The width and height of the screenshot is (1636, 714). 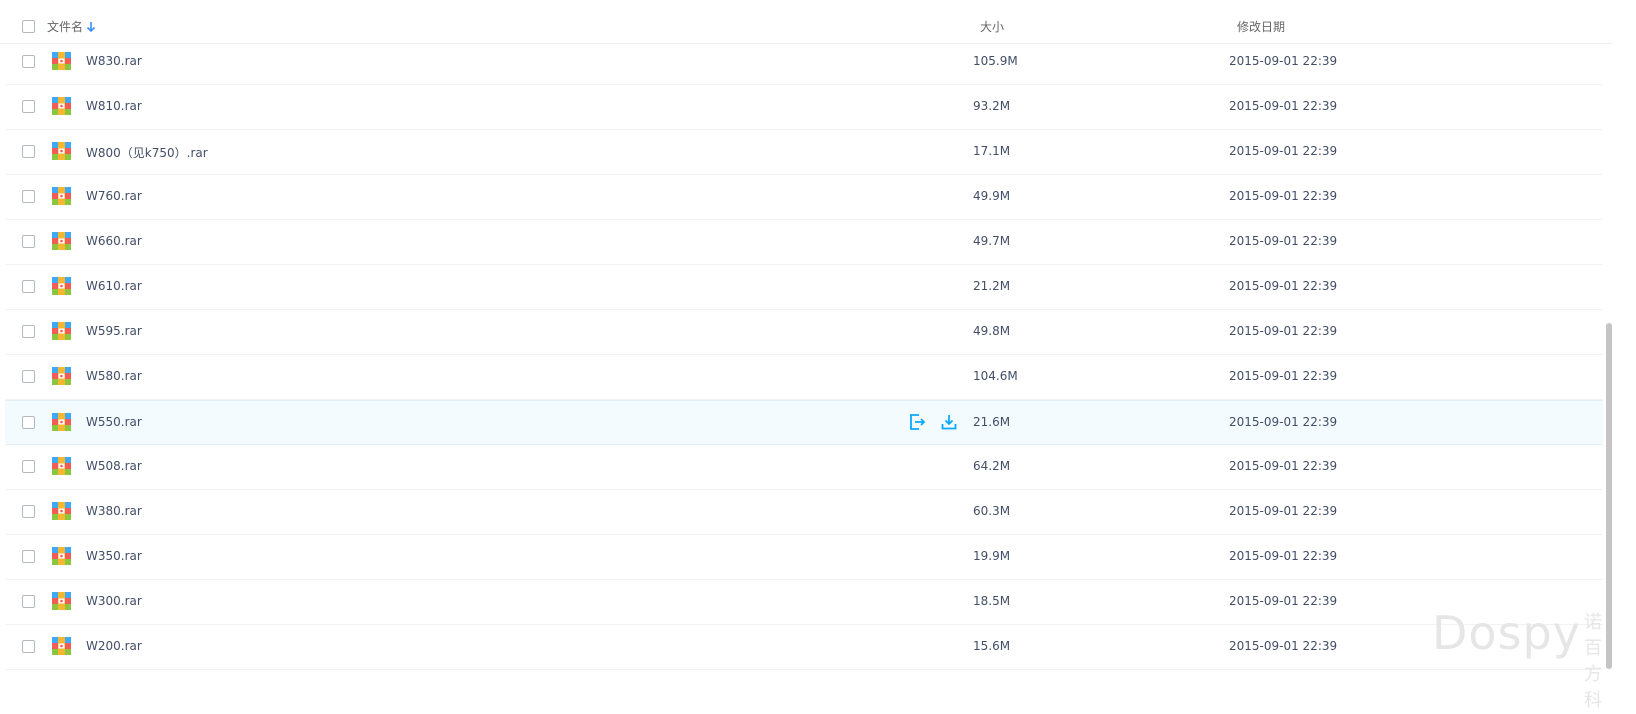 I want to click on file-name: W200.rar, so click(x=114, y=646).